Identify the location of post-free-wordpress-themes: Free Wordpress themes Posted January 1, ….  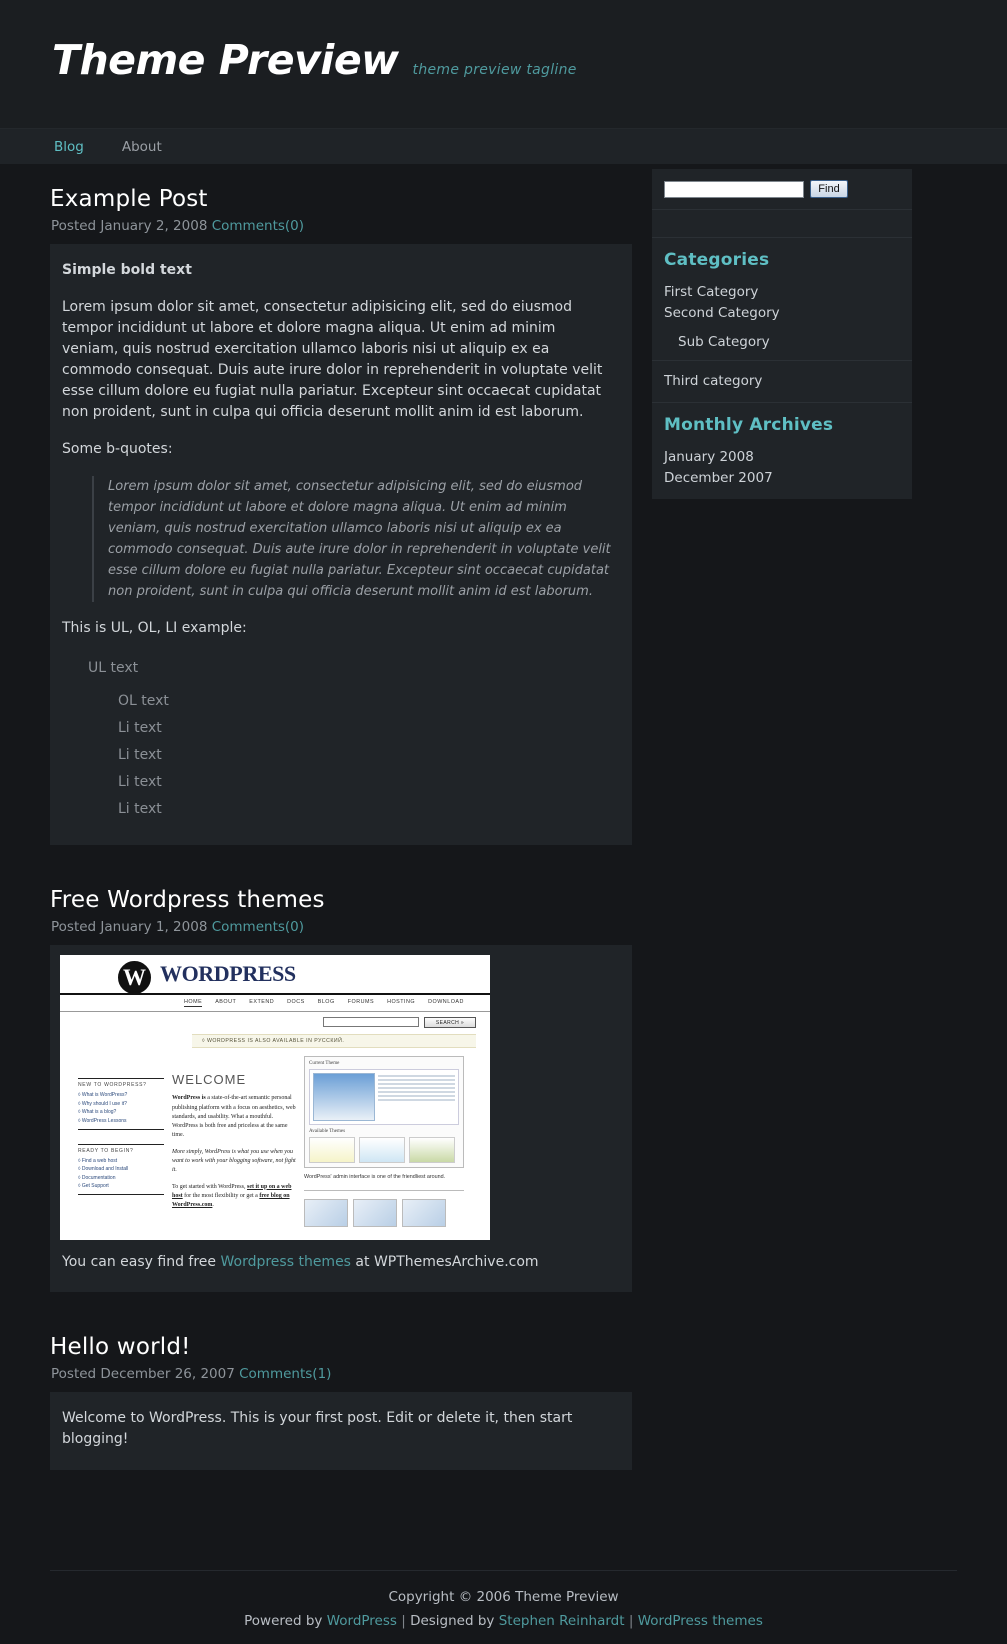
(345, 1090).